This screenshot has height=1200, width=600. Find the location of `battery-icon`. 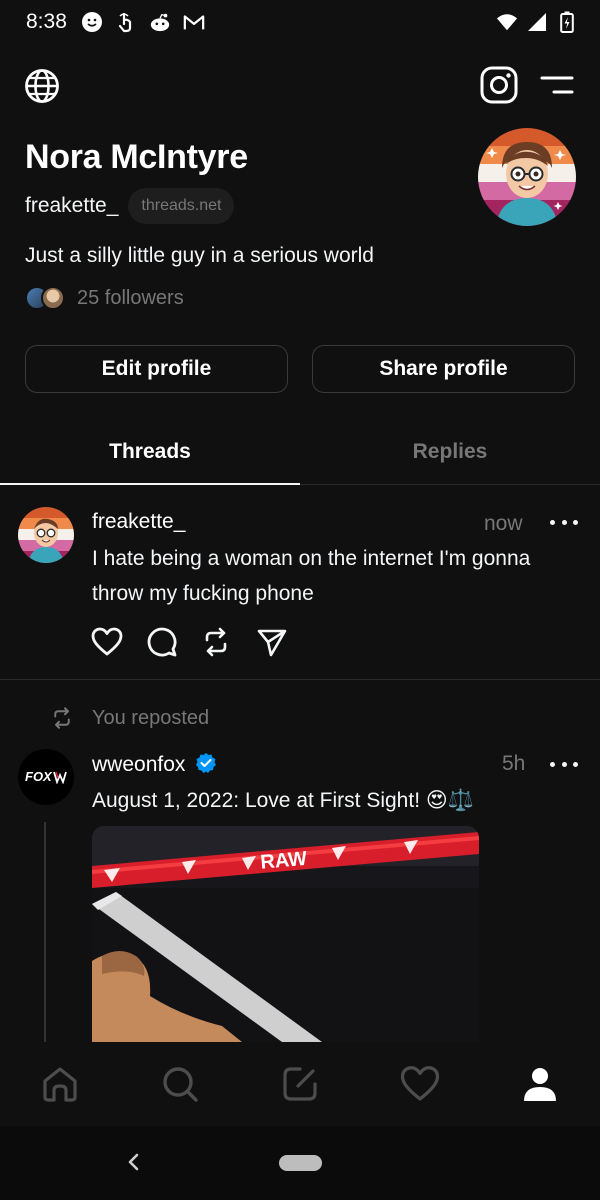

battery-icon is located at coordinates (567, 22).